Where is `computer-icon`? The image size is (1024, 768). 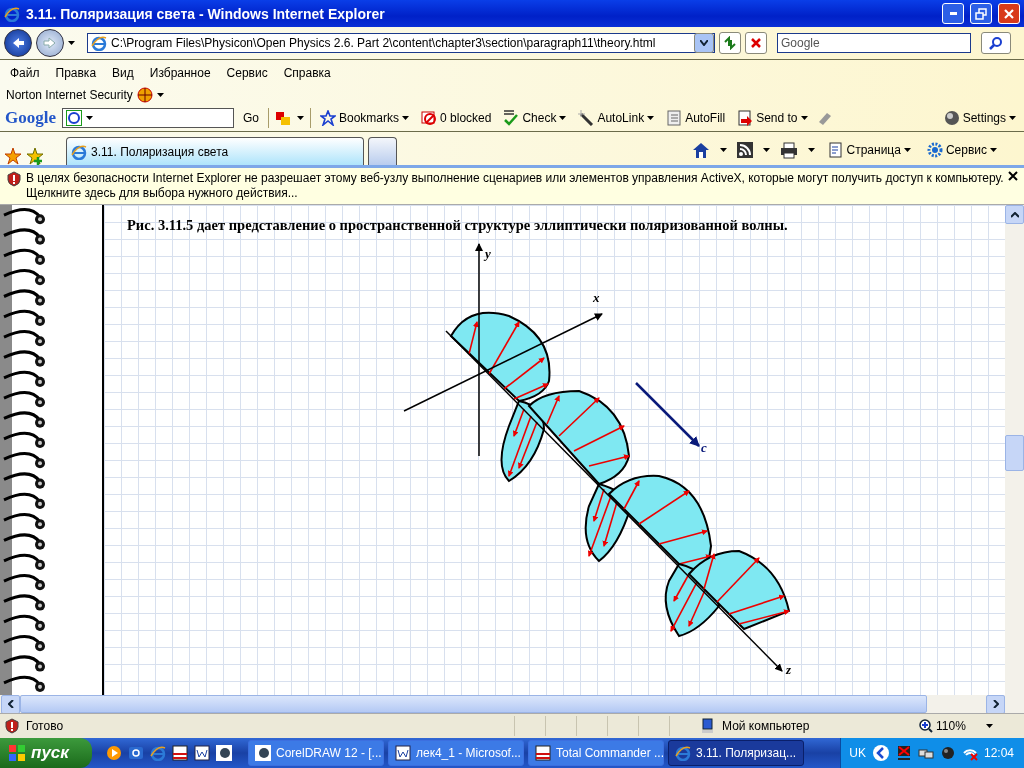
computer-icon is located at coordinates (708, 726).